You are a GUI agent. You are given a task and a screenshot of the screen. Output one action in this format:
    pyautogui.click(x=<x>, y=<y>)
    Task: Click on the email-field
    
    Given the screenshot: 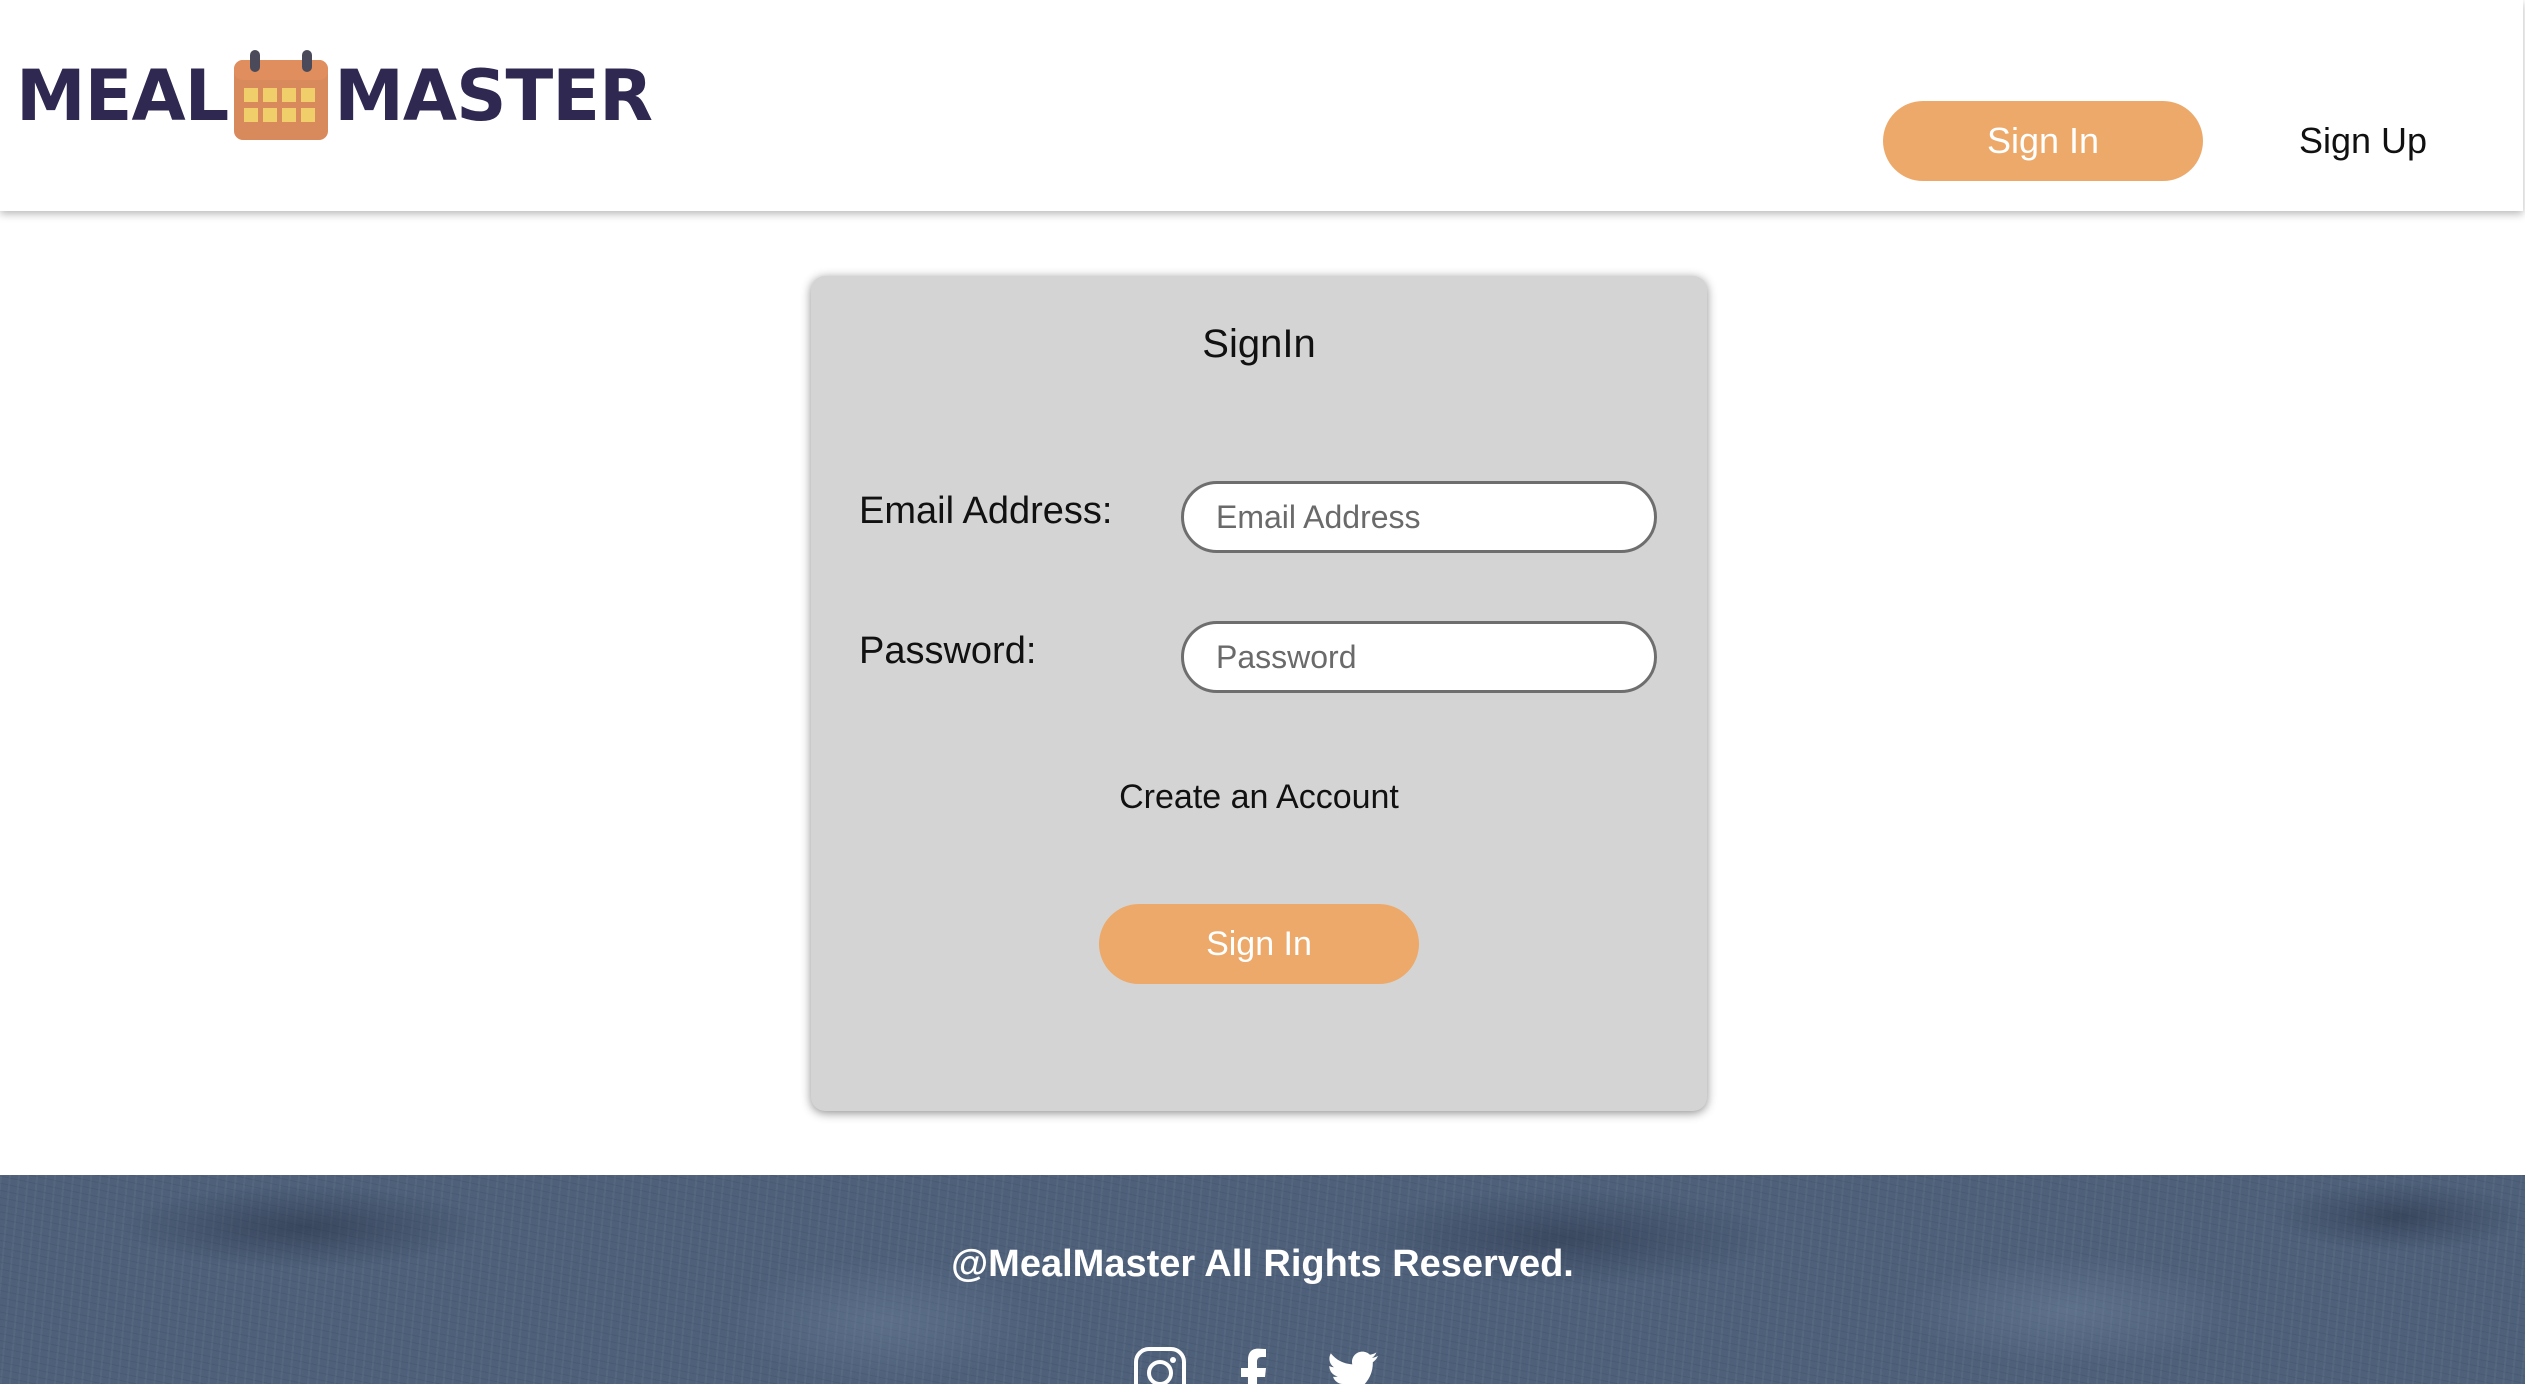 What is the action you would take?
    pyautogui.click(x=1419, y=517)
    